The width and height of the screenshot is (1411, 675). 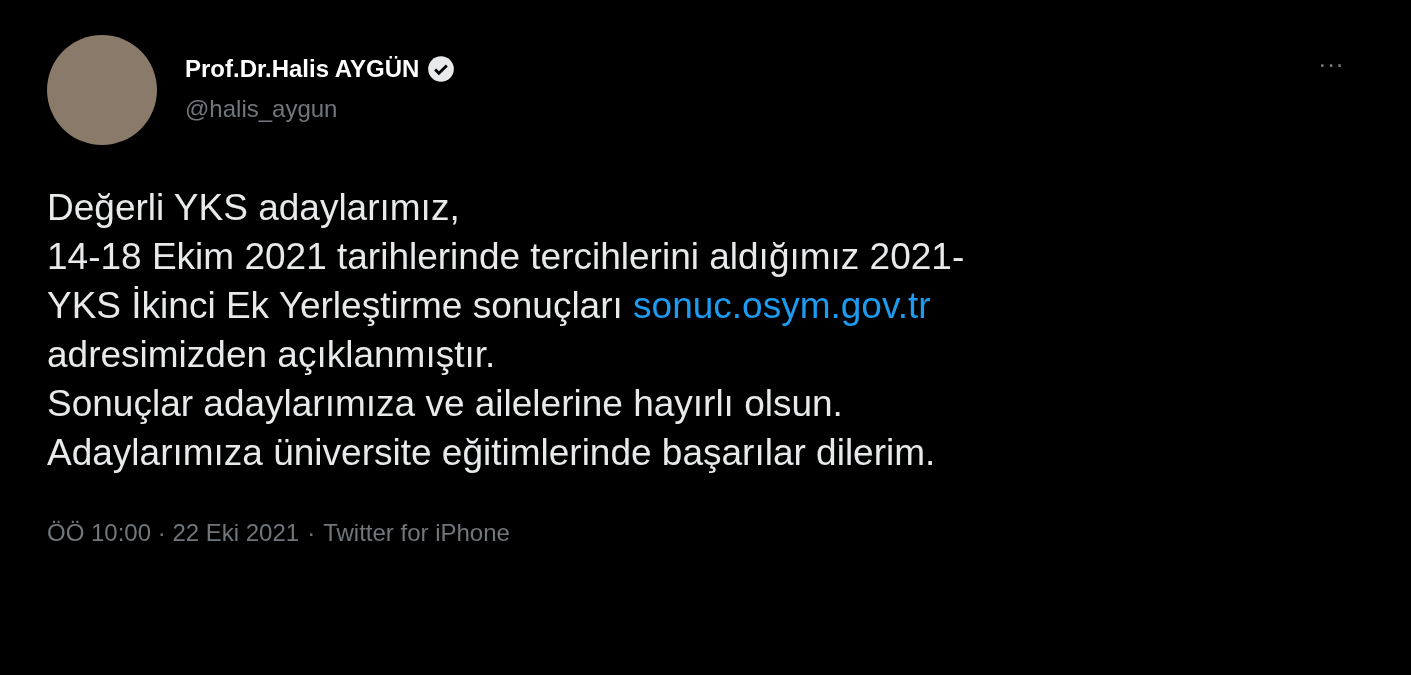 What do you see at coordinates (320, 109) in the screenshot?
I see `author-handle: @halis_aygun` at bounding box center [320, 109].